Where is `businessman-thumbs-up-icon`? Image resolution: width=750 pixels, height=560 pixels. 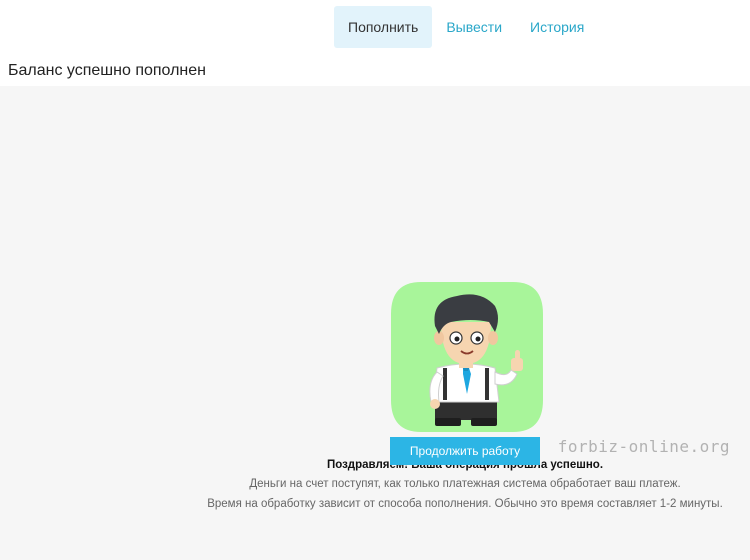 businessman-thumbs-up-icon is located at coordinates (467, 357).